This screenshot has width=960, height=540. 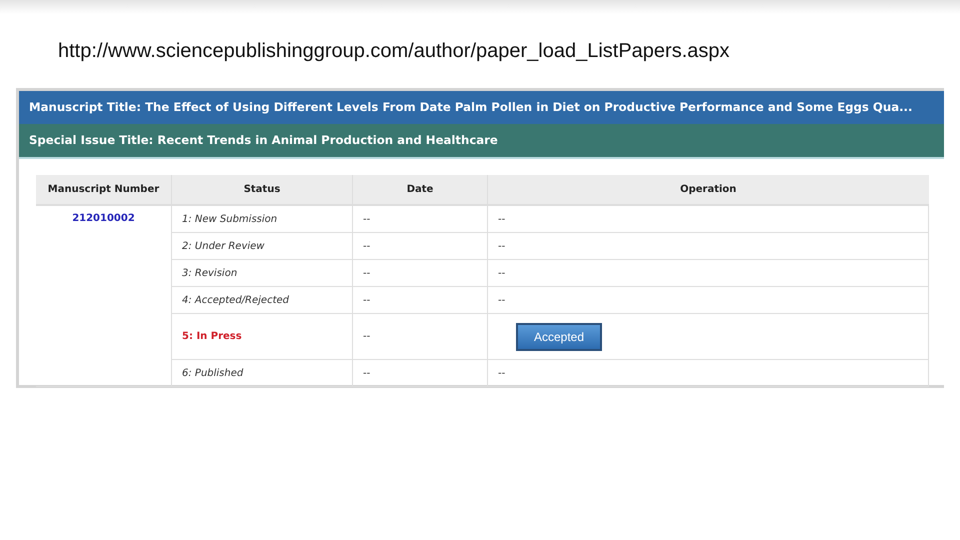 I want to click on accepted-button: Accepted, so click(x=559, y=336).